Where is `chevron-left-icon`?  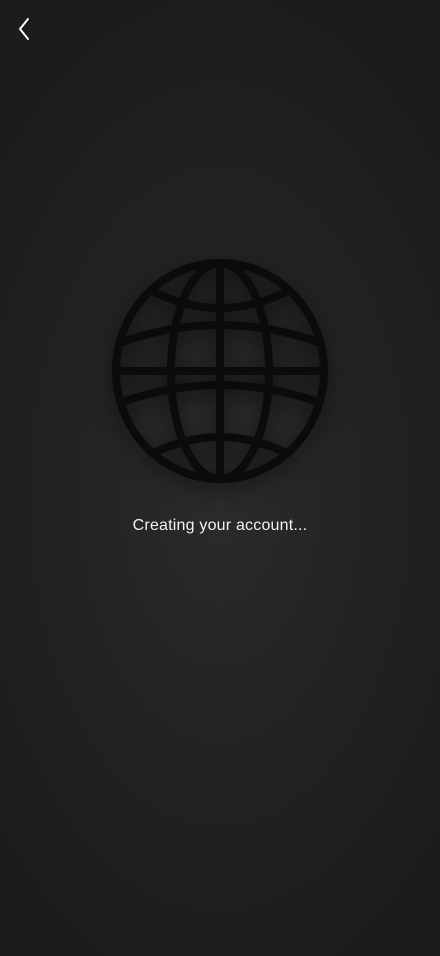
chevron-left-icon is located at coordinates (24, 29).